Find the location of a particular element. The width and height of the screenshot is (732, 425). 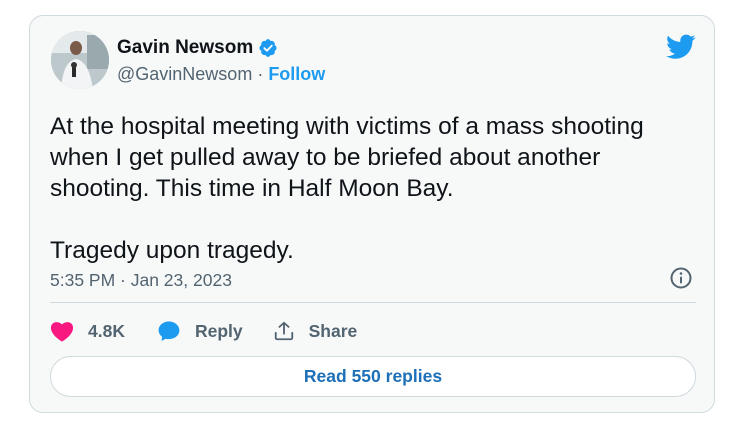

divider is located at coordinates (373, 302).